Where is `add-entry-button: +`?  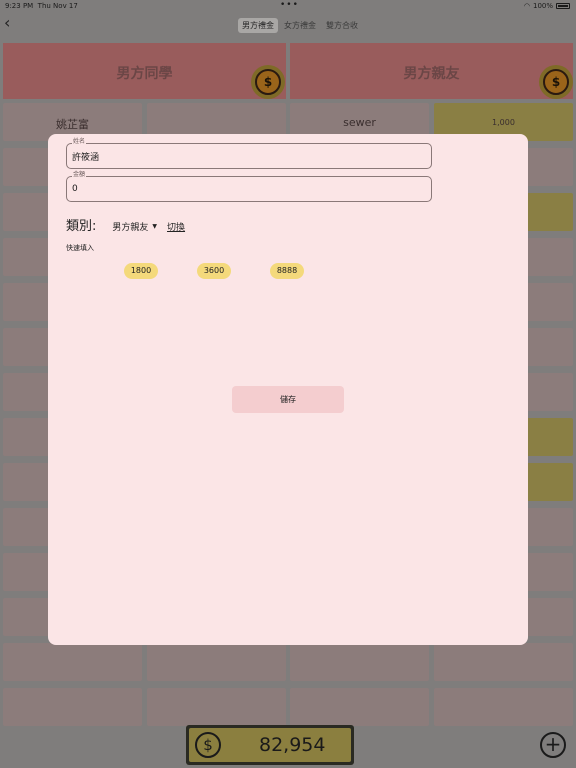
add-entry-button: + is located at coordinates (553, 745).